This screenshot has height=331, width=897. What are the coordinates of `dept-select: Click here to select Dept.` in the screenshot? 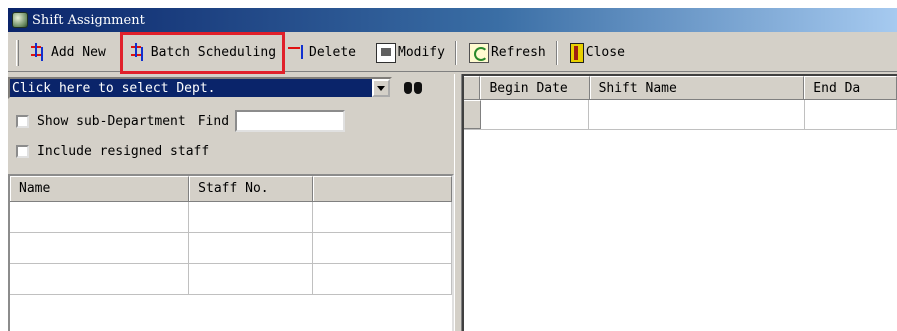 It's located at (200, 88).